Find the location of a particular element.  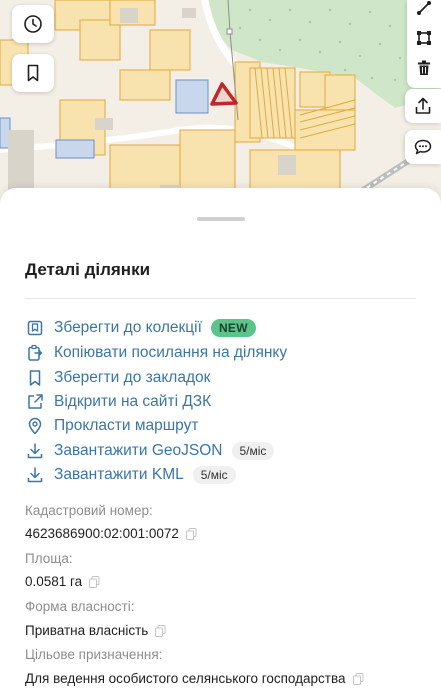

field-value-text: 0.0581 га is located at coordinates (54, 581).